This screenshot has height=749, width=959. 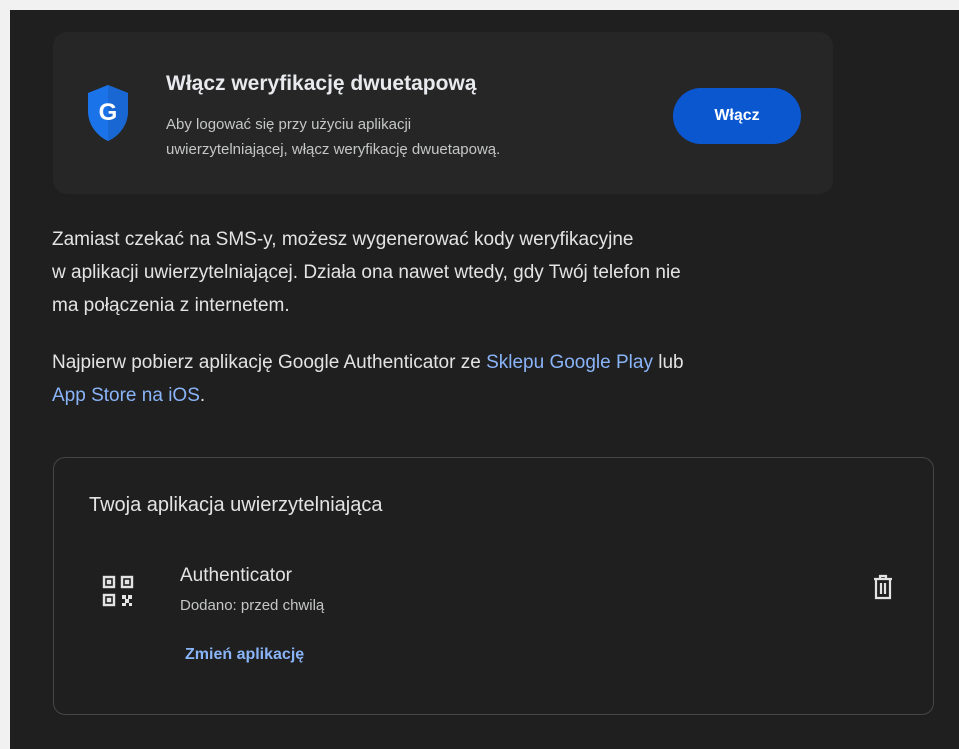 I want to click on shield-icon: G, so click(x=108, y=113).